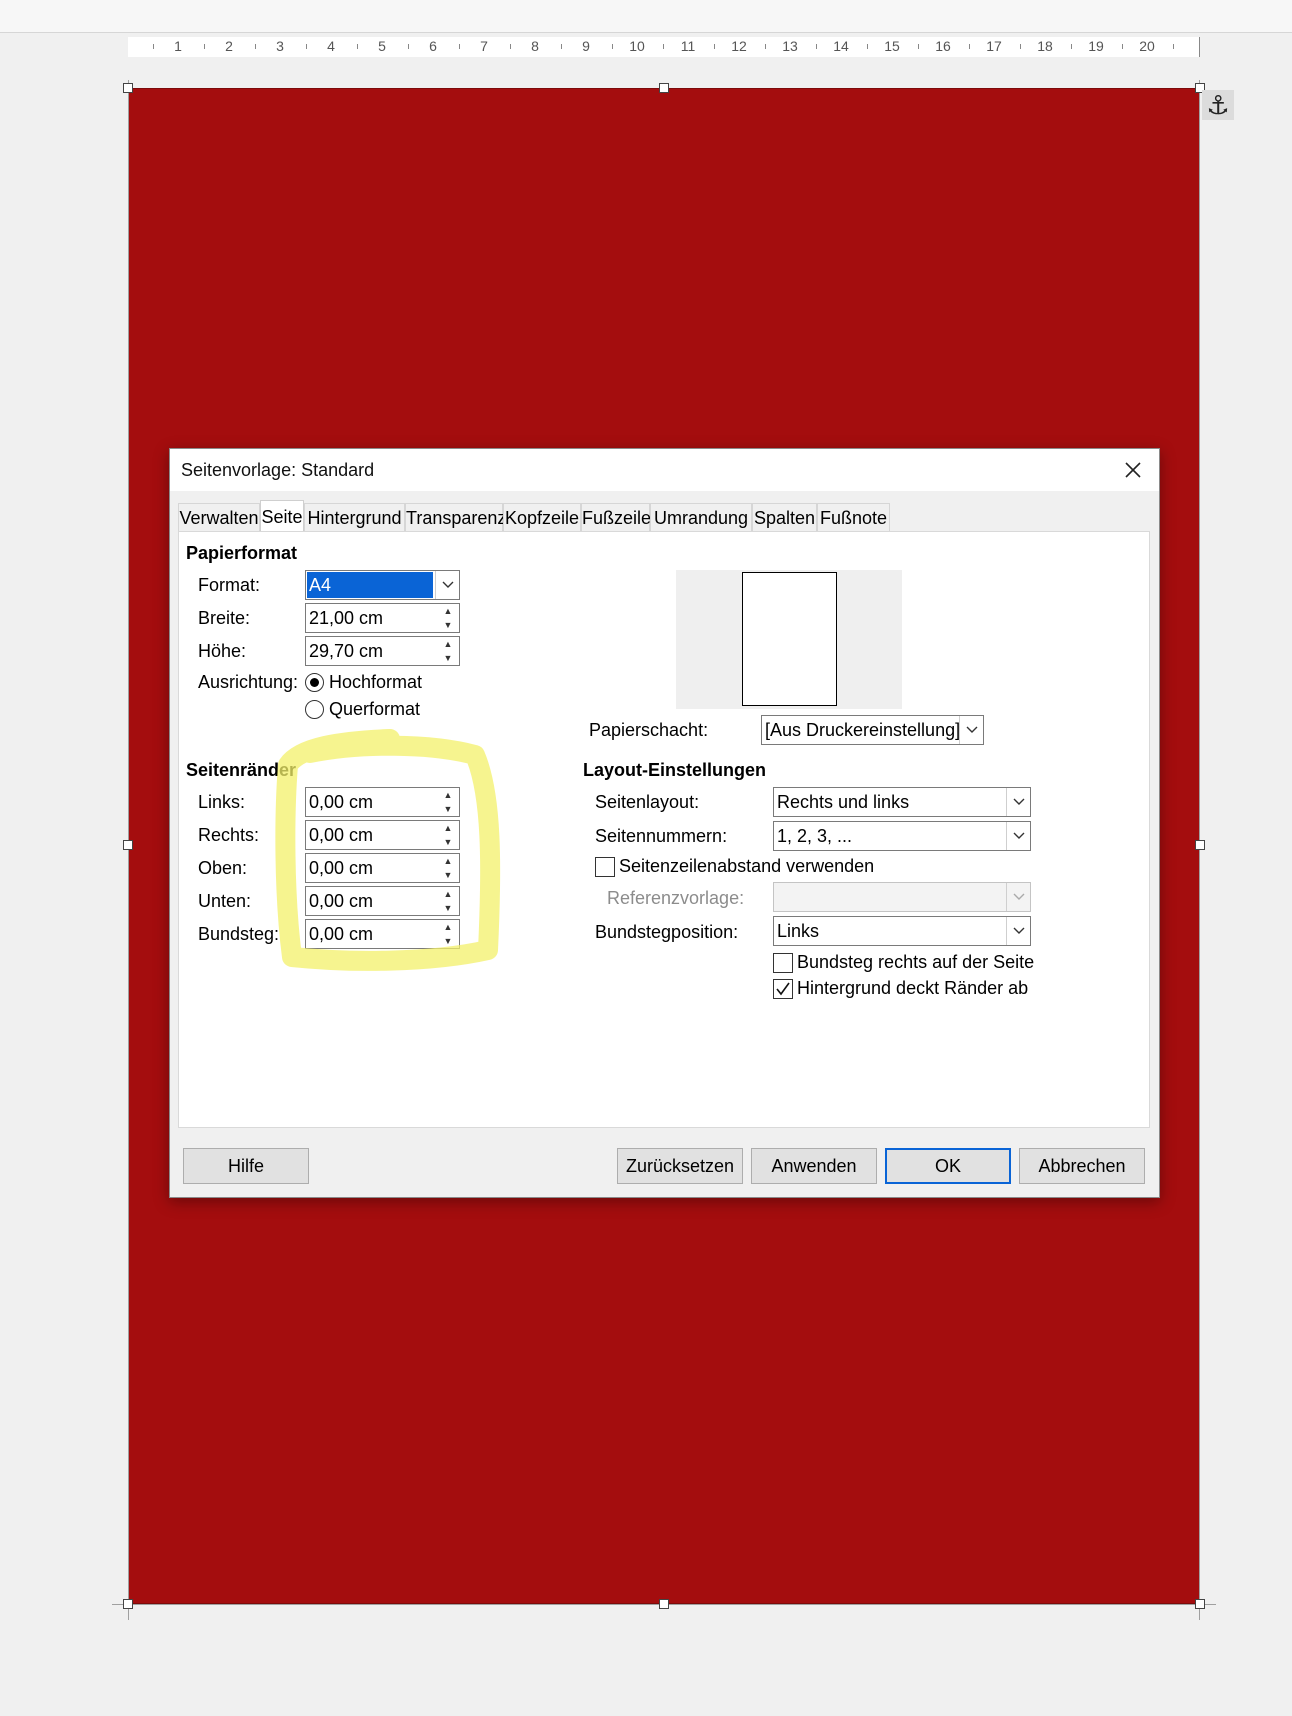 Image resolution: width=1292 pixels, height=1716 pixels. What do you see at coordinates (382, 618) in the screenshot?
I see `breite-spinbox: 21,00 cm ▲ ▼` at bounding box center [382, 618].